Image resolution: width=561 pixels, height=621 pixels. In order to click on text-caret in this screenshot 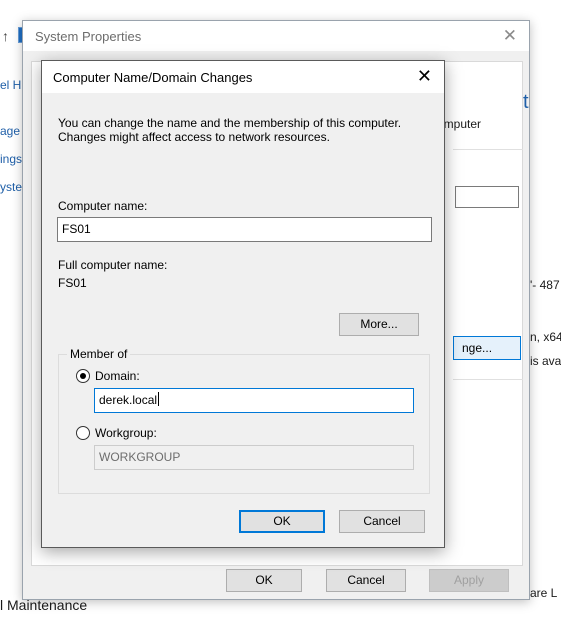, I will do `click(159, 399)`.